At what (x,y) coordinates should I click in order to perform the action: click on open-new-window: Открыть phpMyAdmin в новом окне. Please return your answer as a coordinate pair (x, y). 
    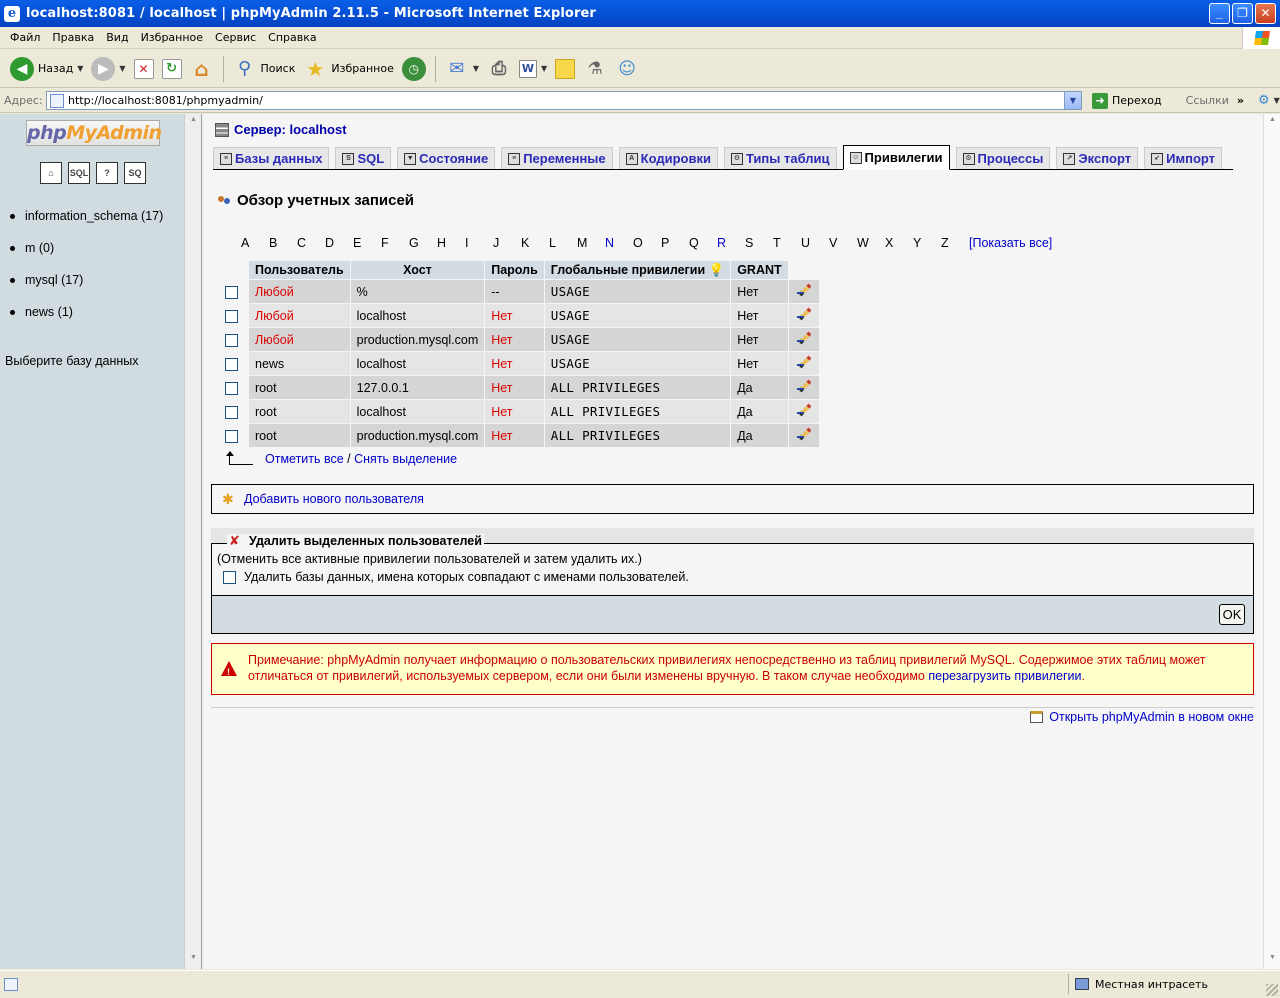
    Looking at the image, I should click on (1142, 717).